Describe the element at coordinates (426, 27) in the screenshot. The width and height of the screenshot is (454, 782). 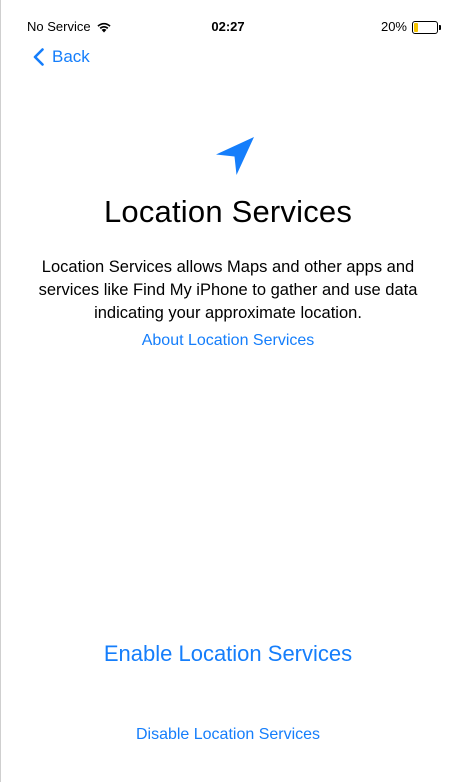
I see `battery-icon` at that location.